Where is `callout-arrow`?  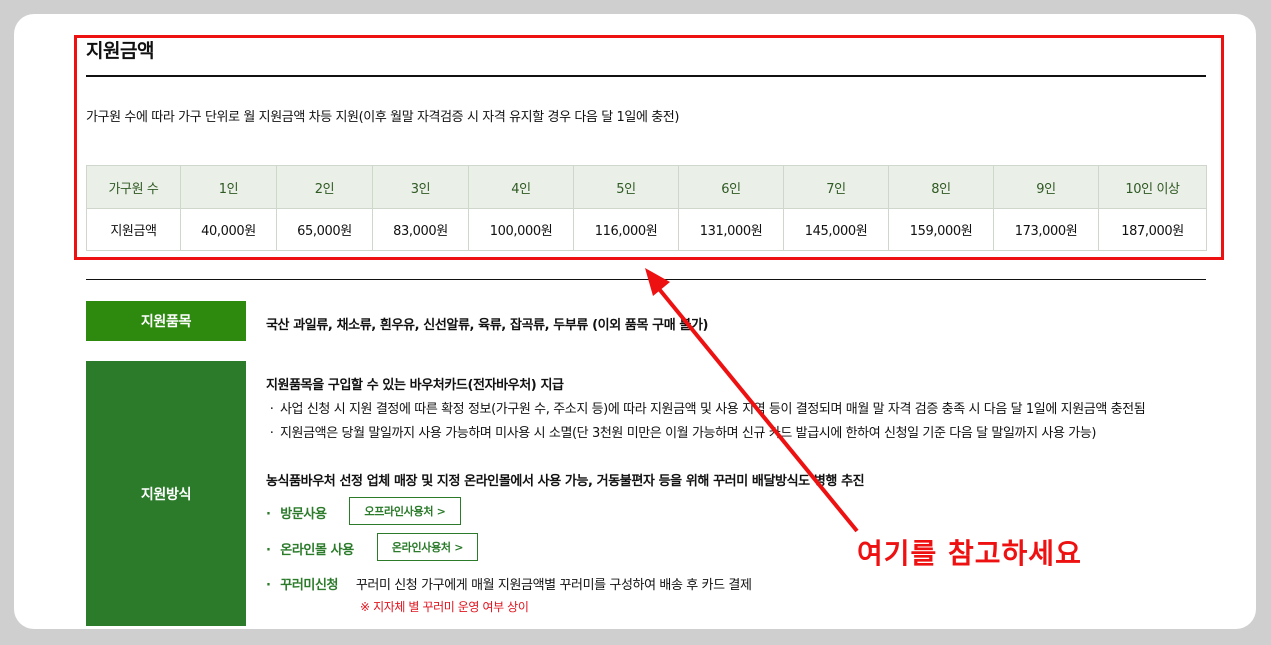 callout-arrow is located at coordinates (752, 400).